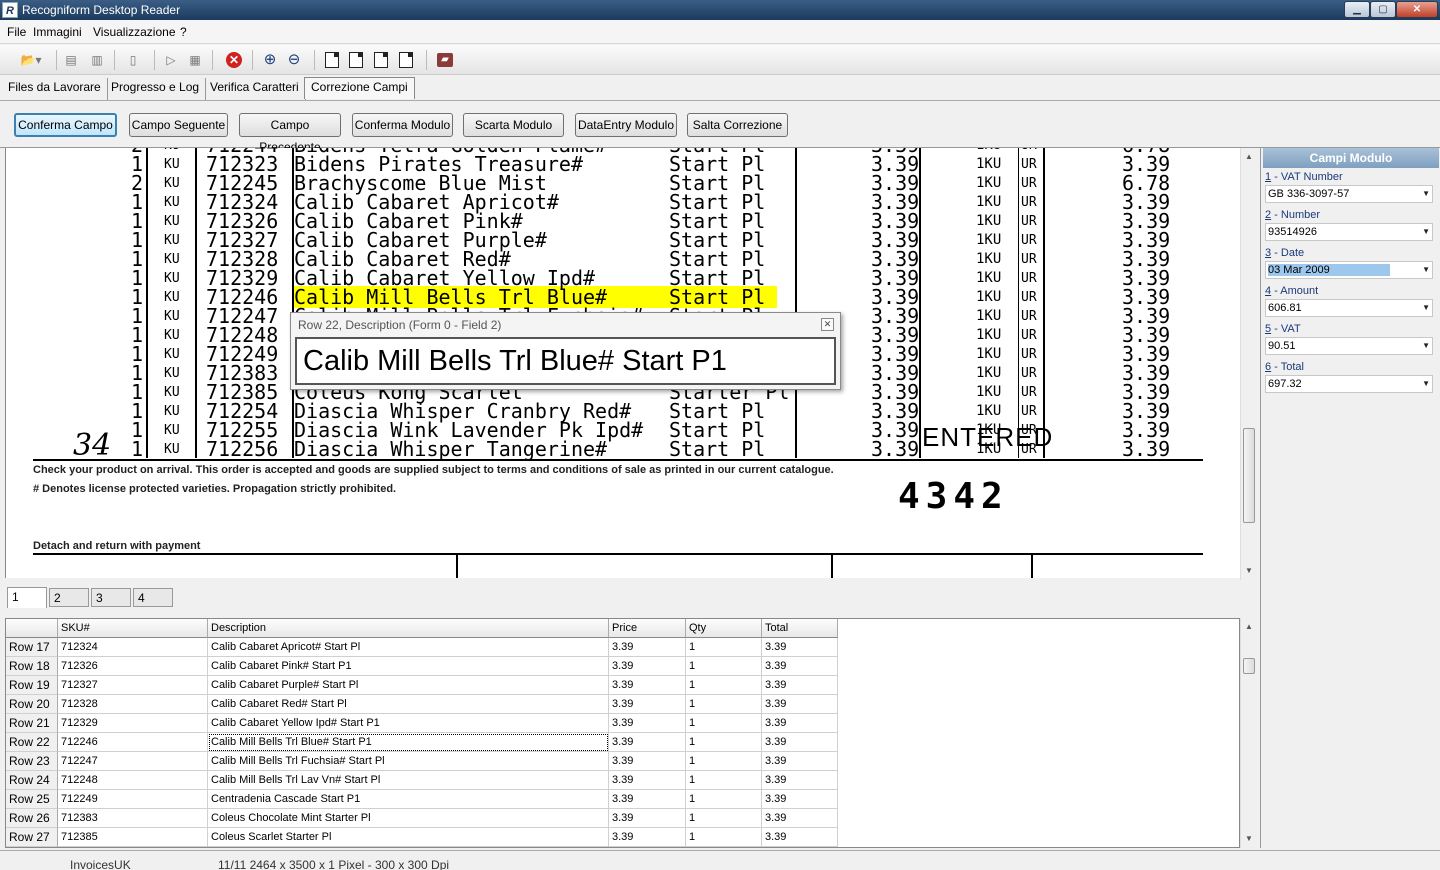 The width and height of the screenshot is (1440, 870). Describe the element at coordinates (27, 597) in the screenshot. I see `page-tab-1: 1` at that location.